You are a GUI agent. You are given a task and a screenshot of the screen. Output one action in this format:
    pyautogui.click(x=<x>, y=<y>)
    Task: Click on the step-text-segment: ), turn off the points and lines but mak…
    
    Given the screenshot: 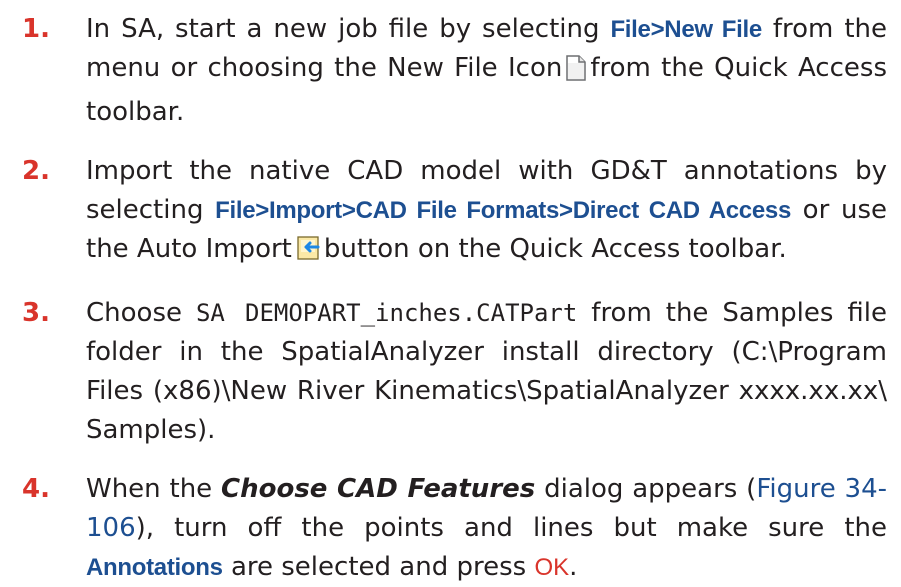 What is the action you would take?
    pyautogui.click(x=511, y=528)
    